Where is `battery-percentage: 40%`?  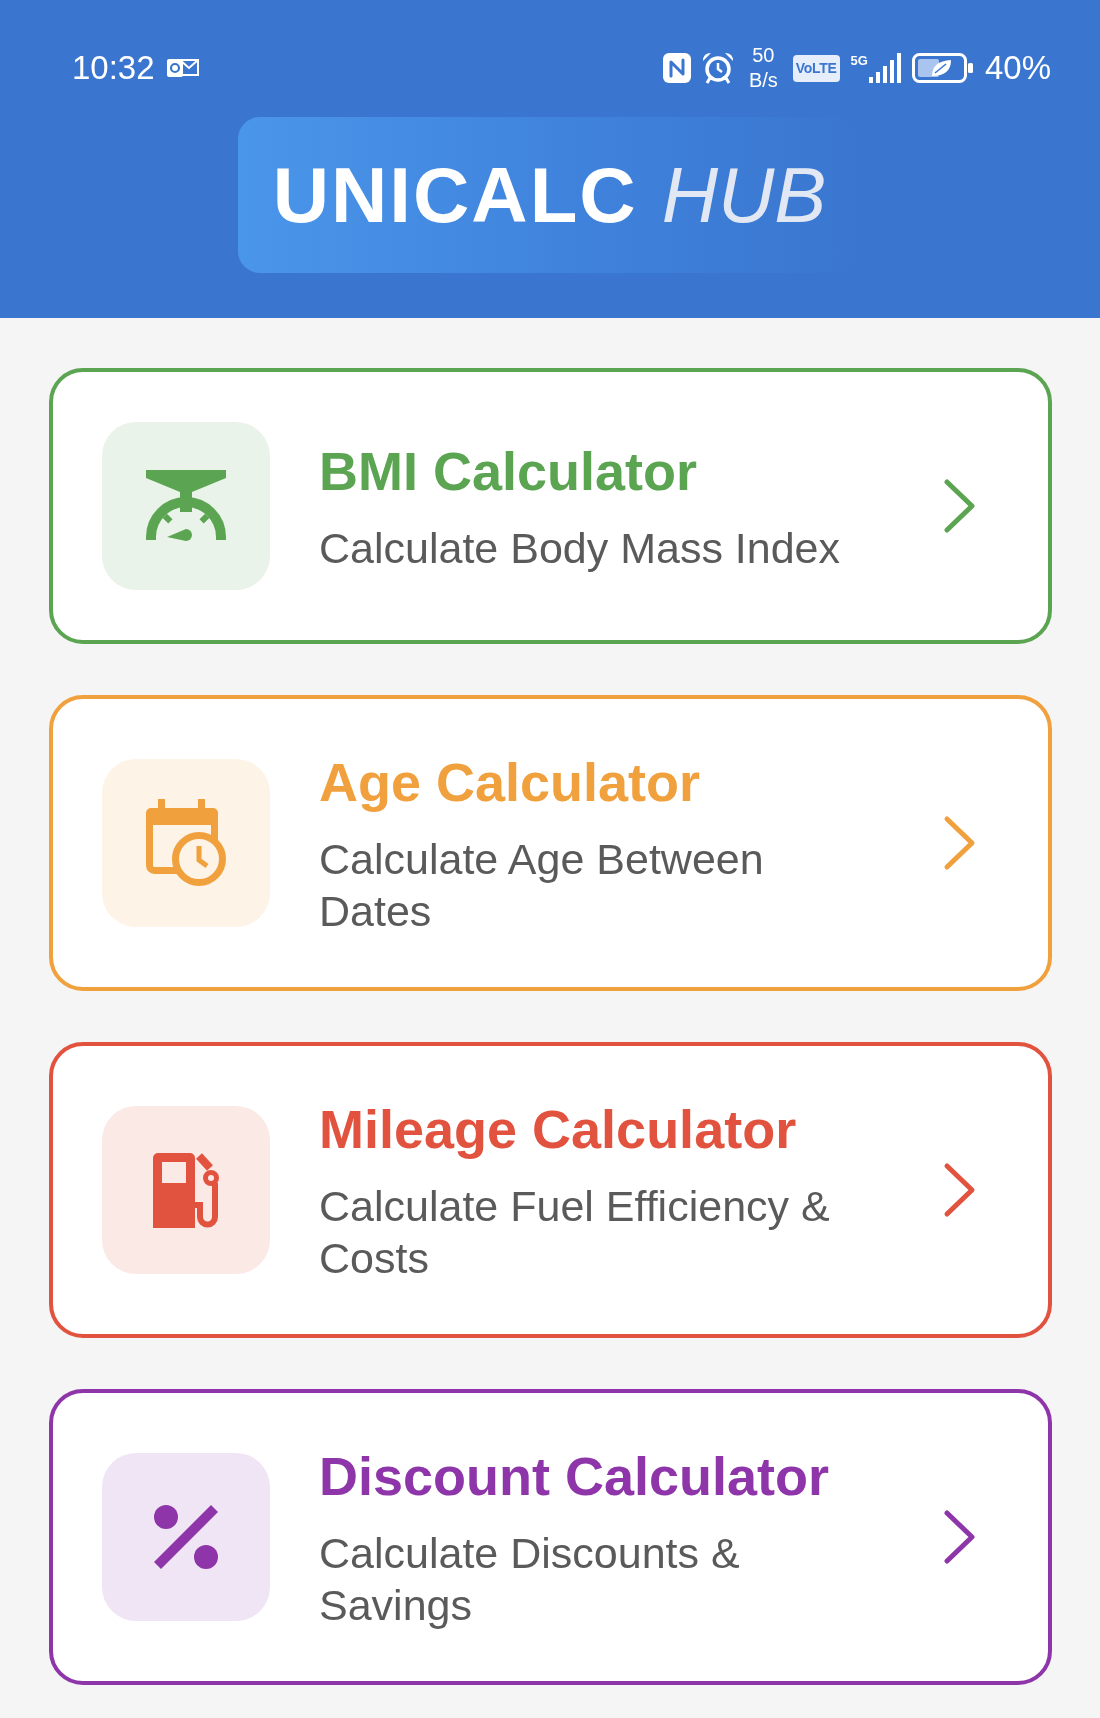 battery-percentage: 40% is located at coordinates (1017, 68).